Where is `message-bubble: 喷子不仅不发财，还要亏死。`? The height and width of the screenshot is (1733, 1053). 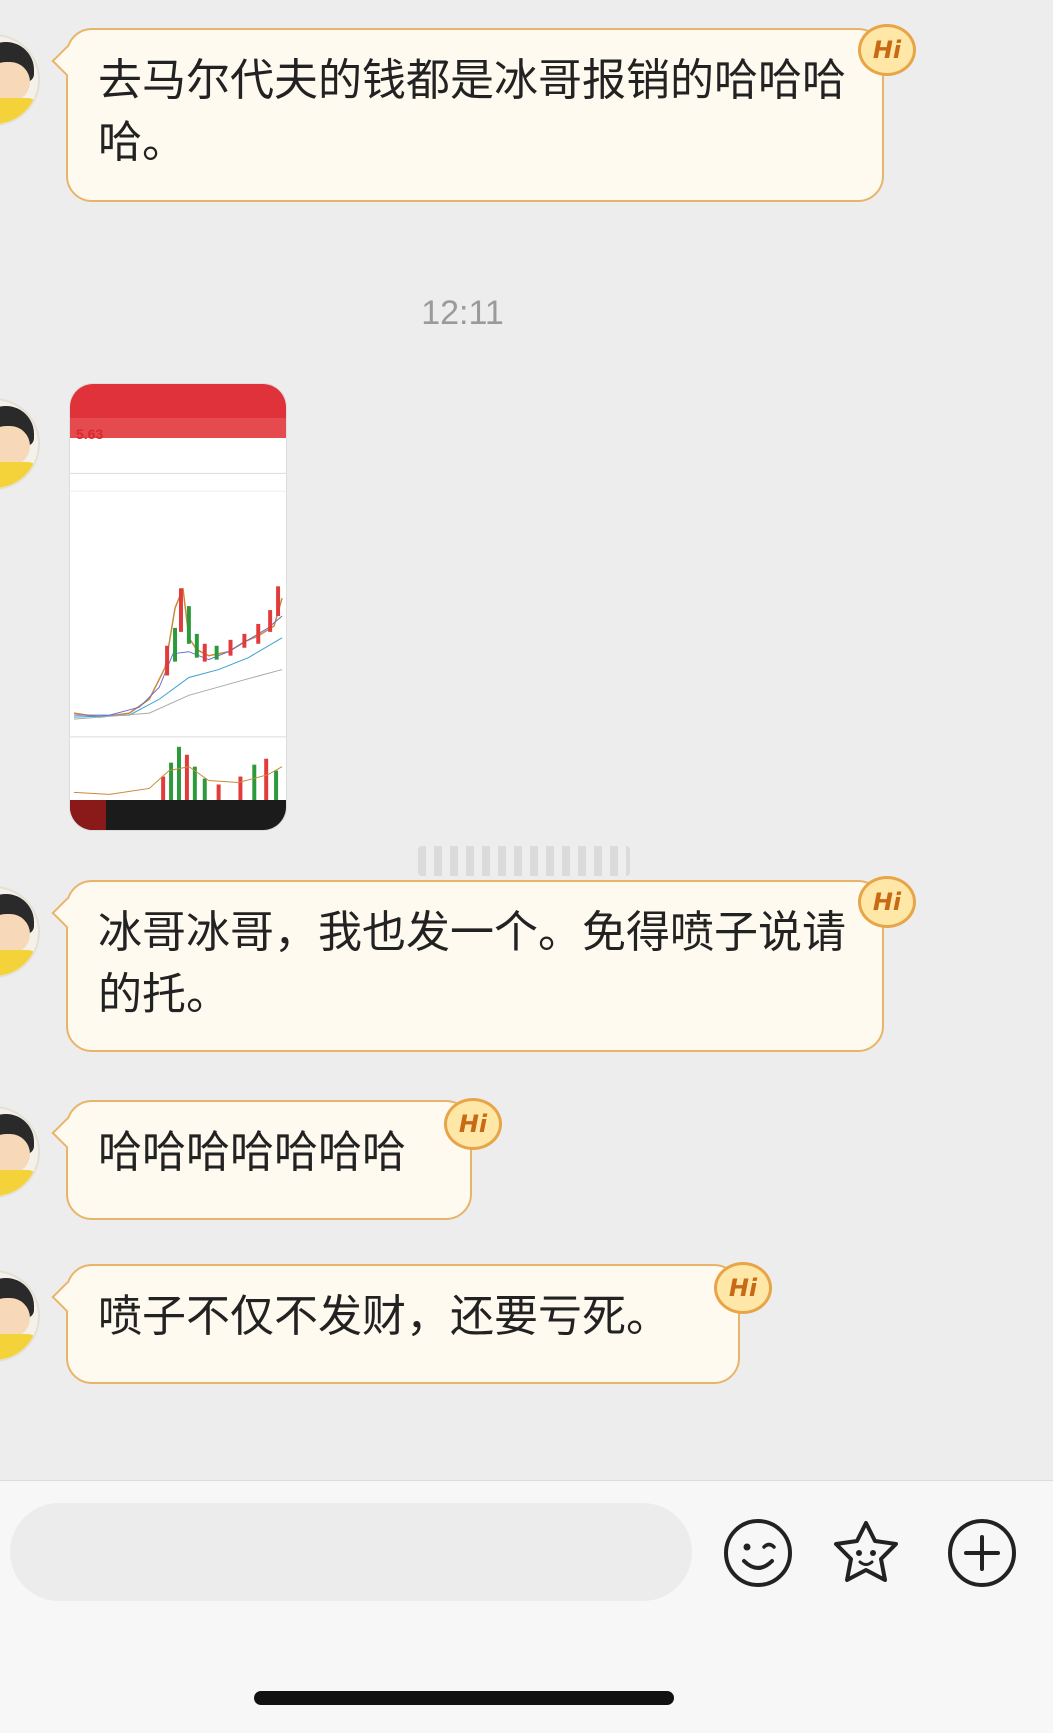
message-bubble: 喷子不仅不发财，还要亏死。 is located at coordinates (395, 1324).